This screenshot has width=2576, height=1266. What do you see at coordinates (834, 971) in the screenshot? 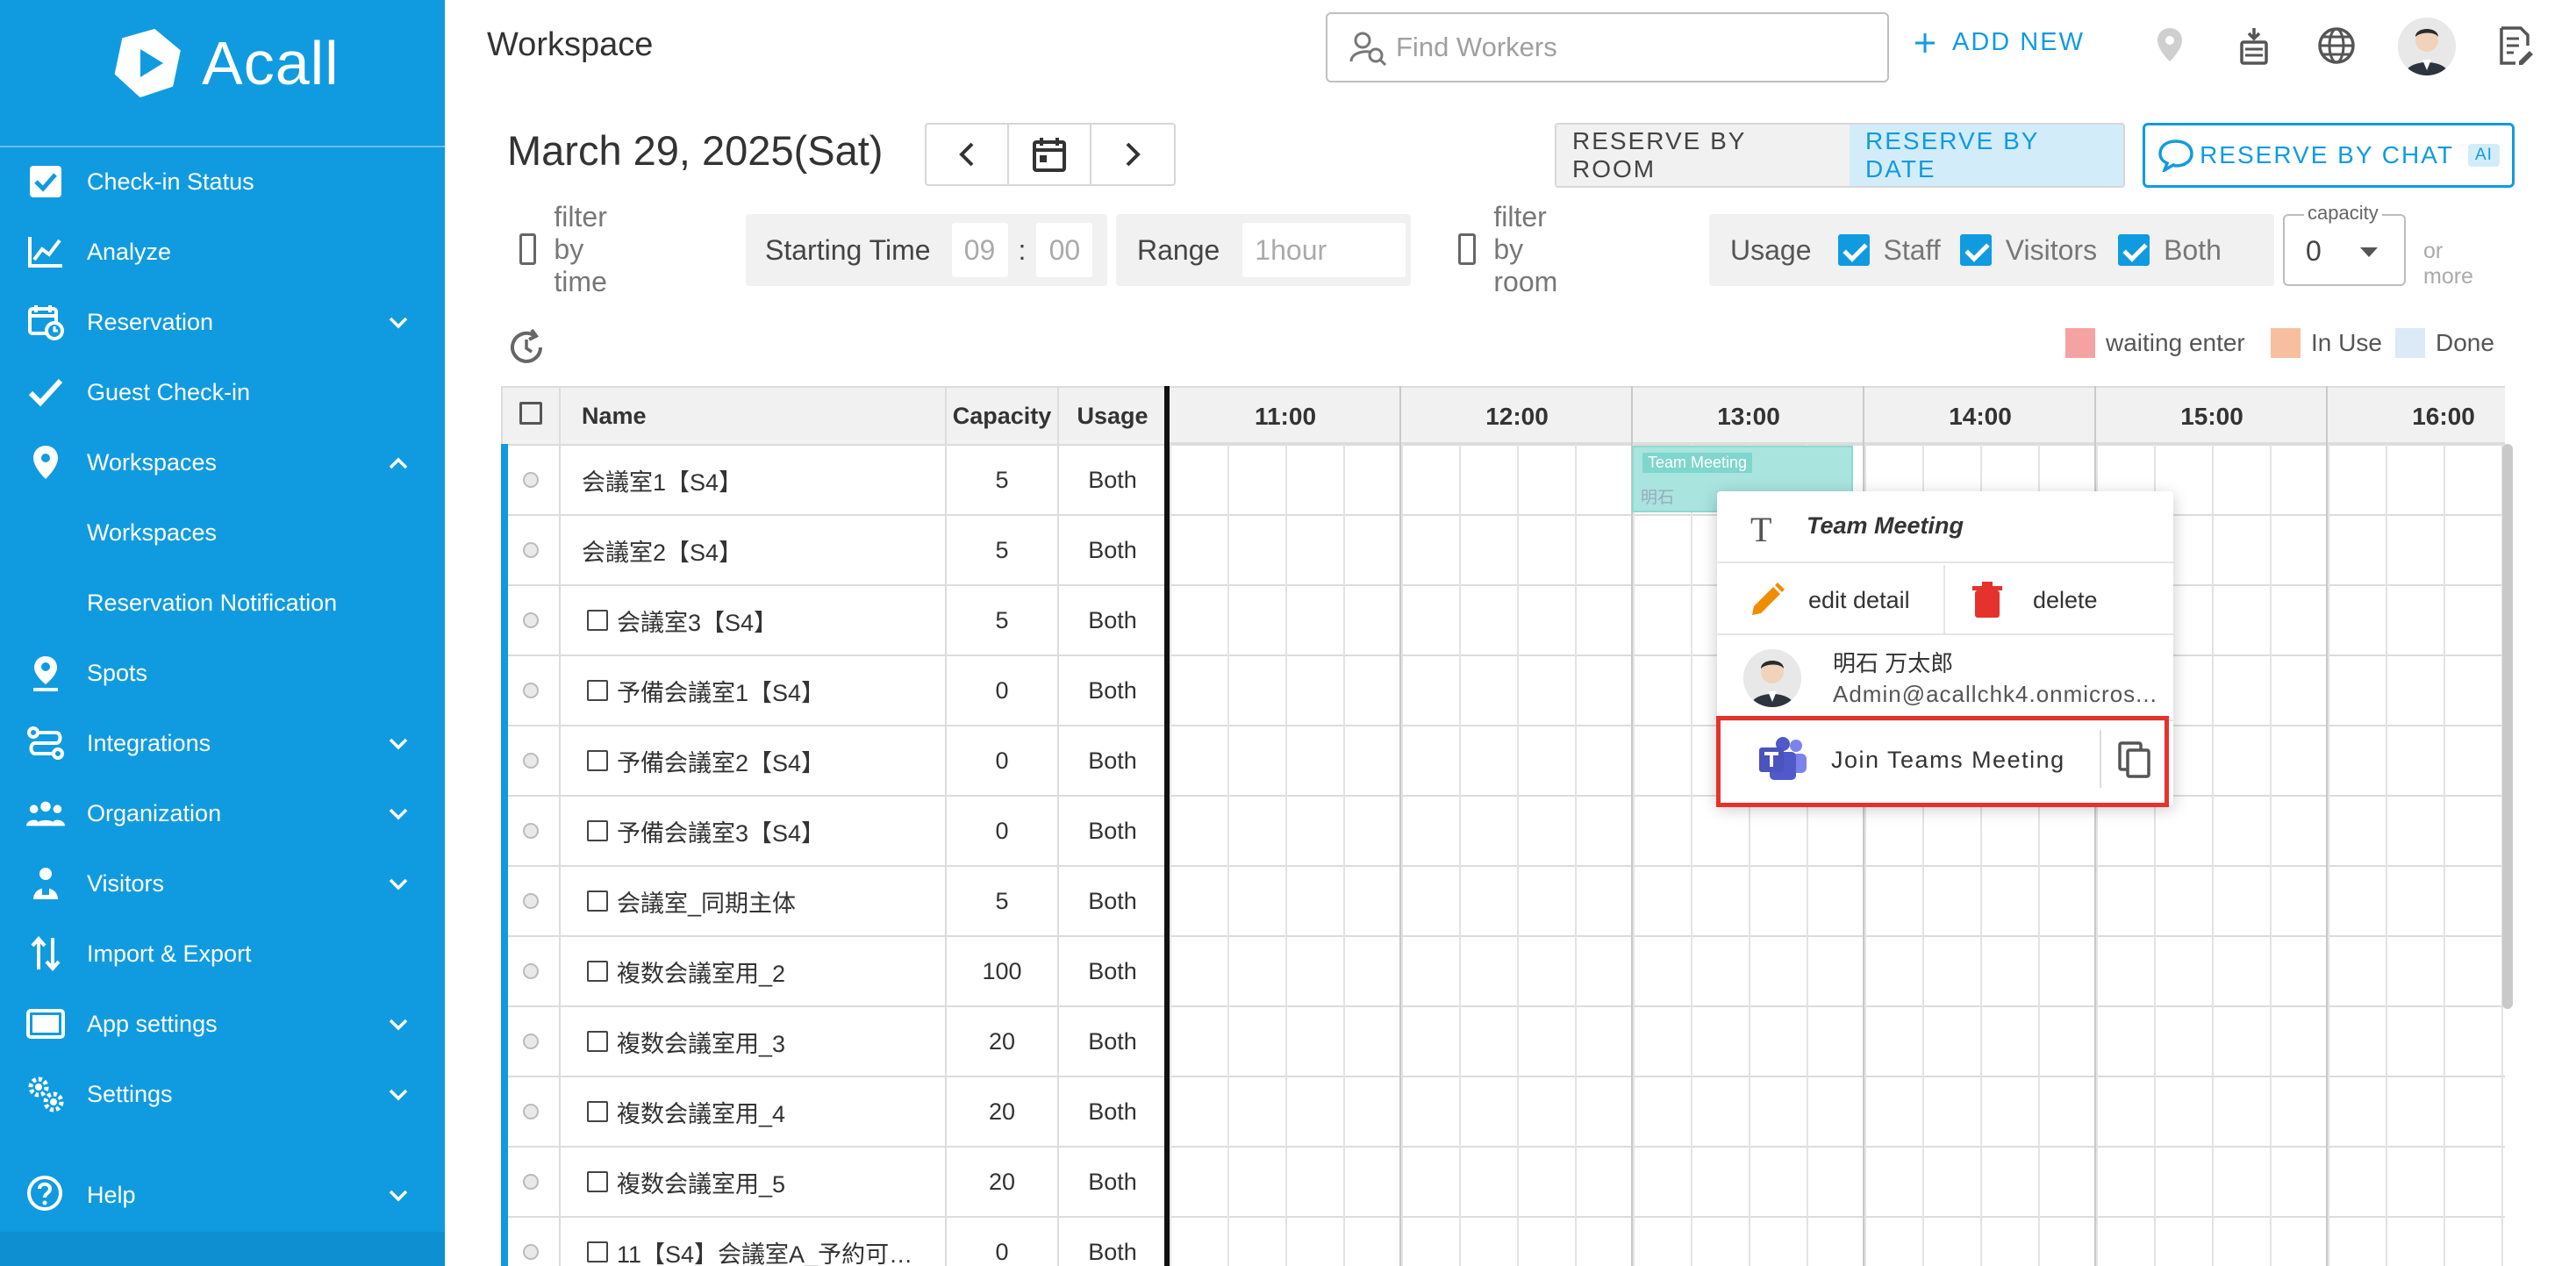
I see `table-row: 複数会議室用_2 100 Both` at bounding box center [834, 971].